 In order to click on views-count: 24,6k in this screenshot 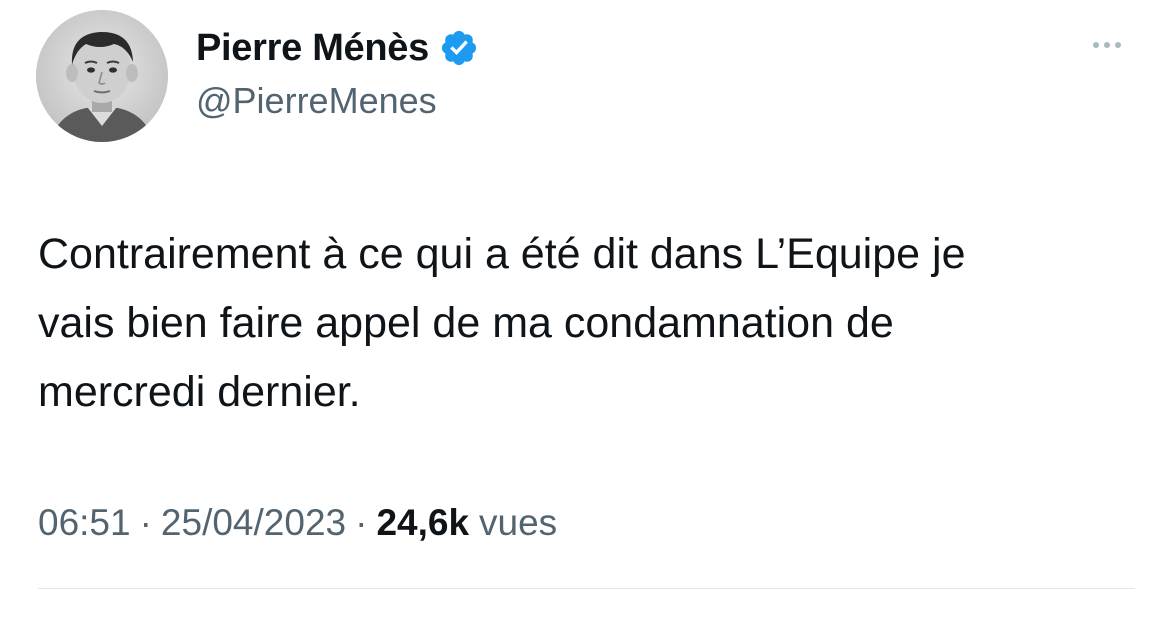, I will do `click(422, 523)`.